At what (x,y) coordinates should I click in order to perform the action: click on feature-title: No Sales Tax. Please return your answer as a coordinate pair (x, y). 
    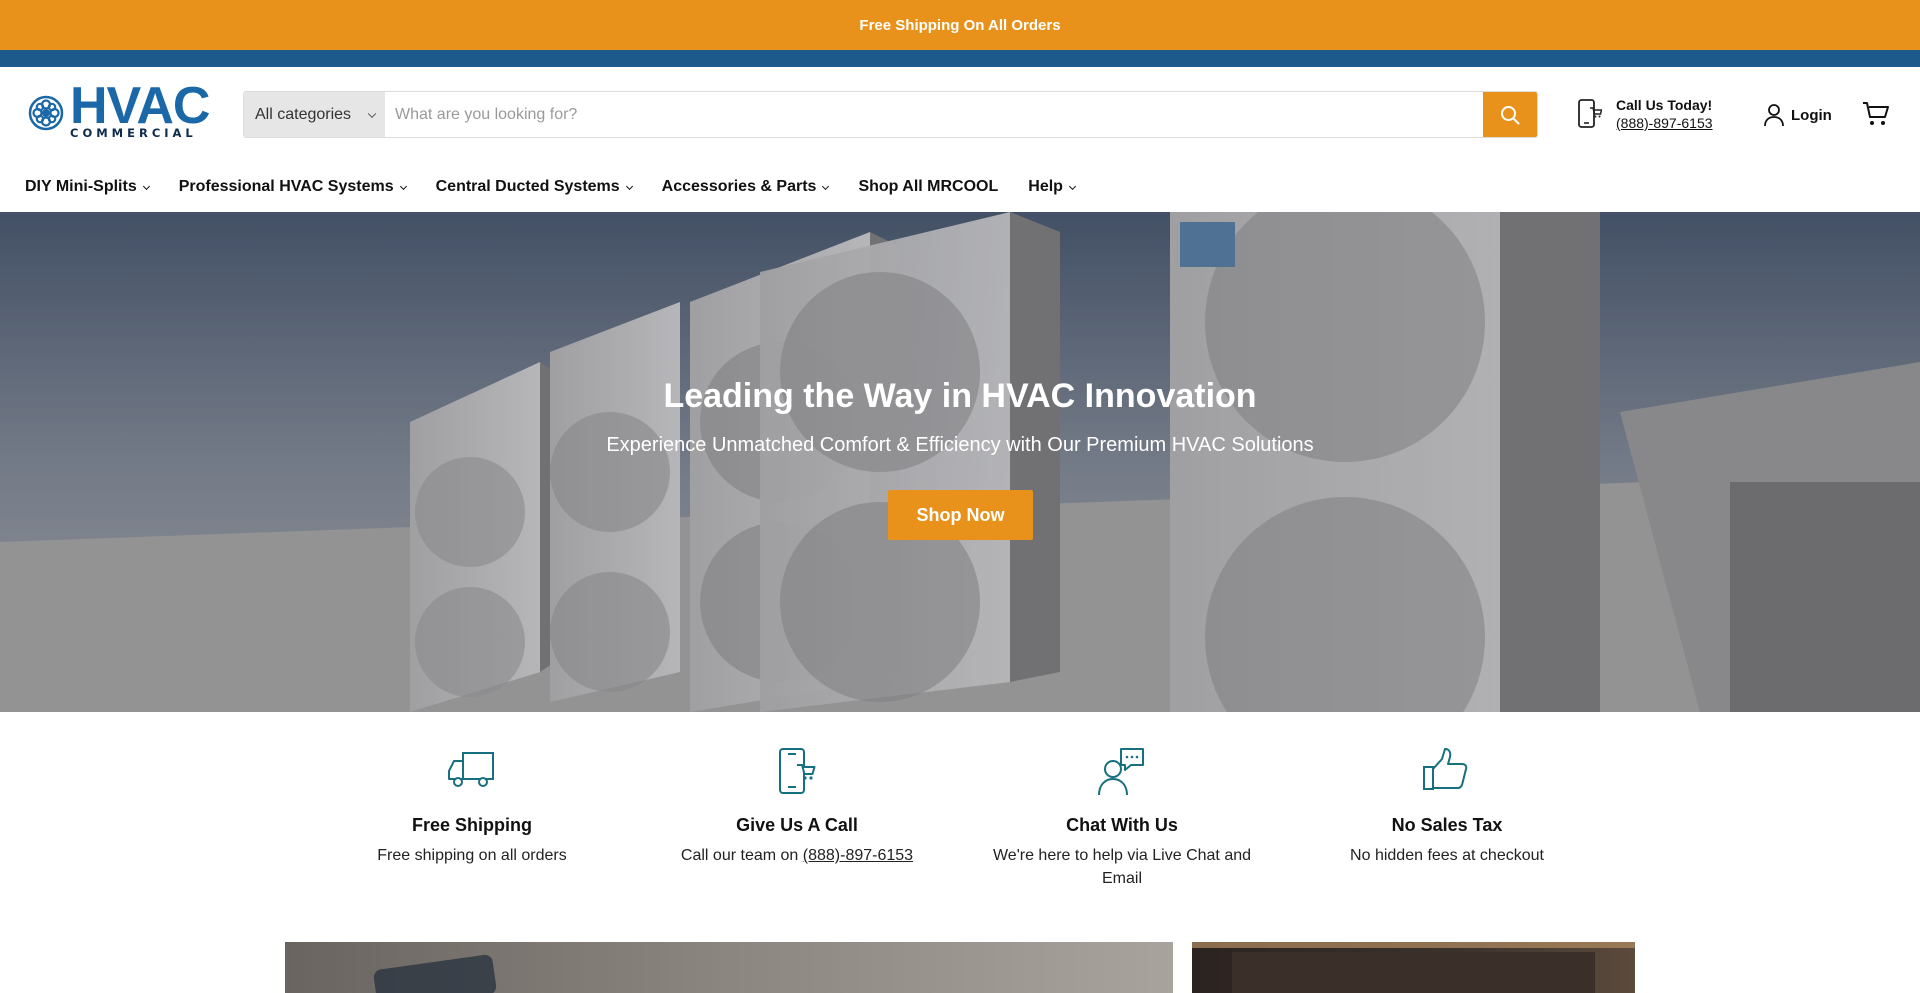
    Looking at the image, I should click on (1447, 825).